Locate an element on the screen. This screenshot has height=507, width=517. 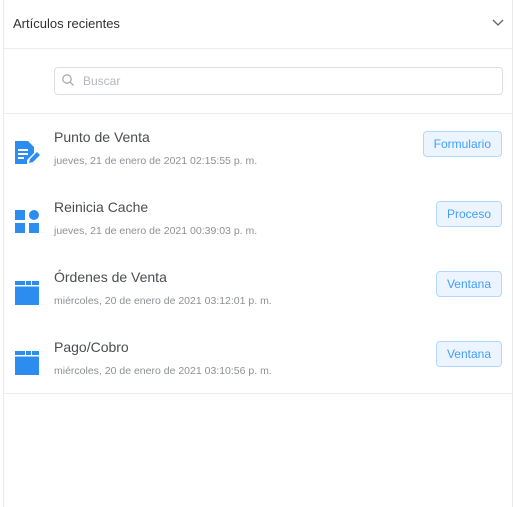
item-title: Pago/Cobro is located at coordinates (91, 347).